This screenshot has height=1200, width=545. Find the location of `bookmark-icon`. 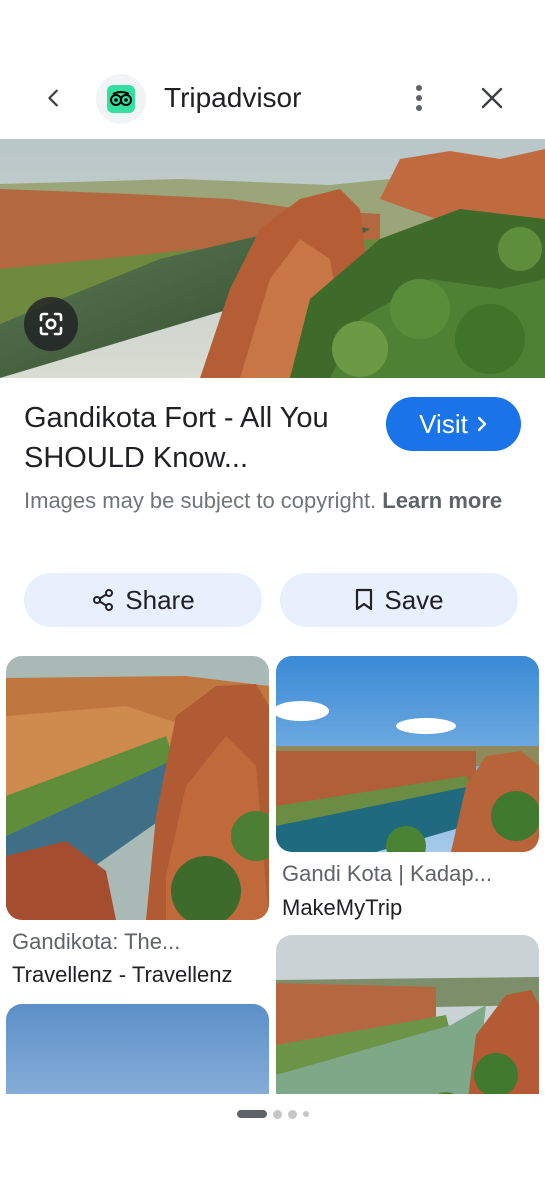

bookmark-icon is located at coordinates (364, 599).